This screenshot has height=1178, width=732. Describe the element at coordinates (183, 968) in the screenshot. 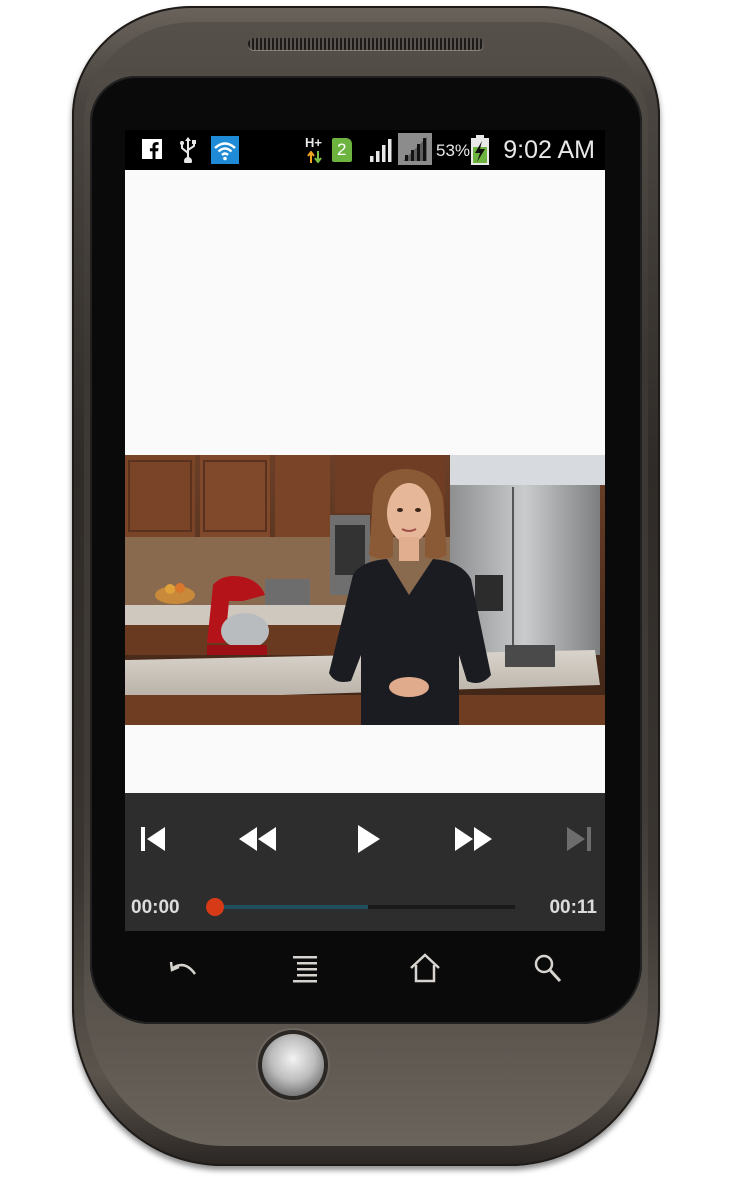

I see `back-icon` at that location.